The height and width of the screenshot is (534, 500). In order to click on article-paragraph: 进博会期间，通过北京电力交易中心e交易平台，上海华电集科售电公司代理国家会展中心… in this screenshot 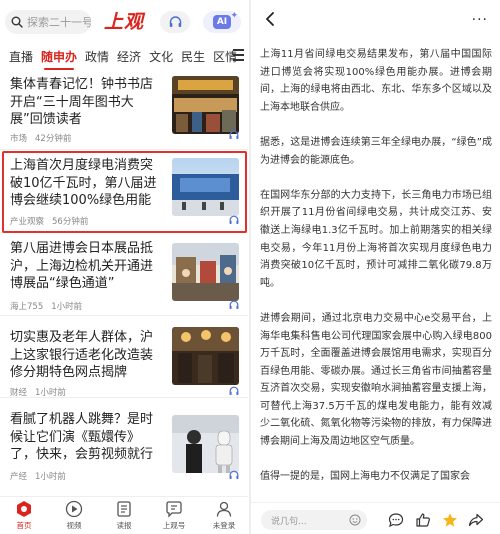, I will do `click(376, 380)`.